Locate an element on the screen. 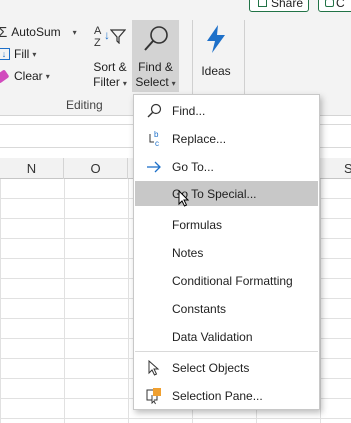 This screenshot has height=423, width=351. sort-filter-button: A Z ↓ Sort & Filter ▾ is located at coordinates (110, 57).